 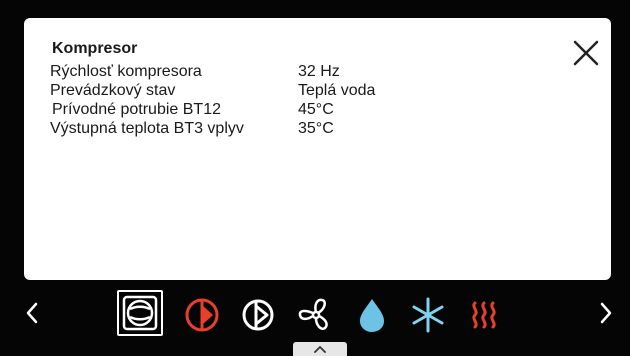 What do you see at coordinates (113, 90) in the screenshot?
I see `row-label: Prevádzkový stav` at bounding box center [113, 90].